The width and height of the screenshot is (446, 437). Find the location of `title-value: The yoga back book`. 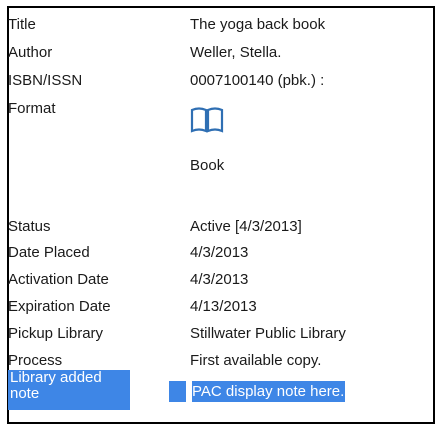

title-value: The yoga back book is located at coordinates (258, 24).